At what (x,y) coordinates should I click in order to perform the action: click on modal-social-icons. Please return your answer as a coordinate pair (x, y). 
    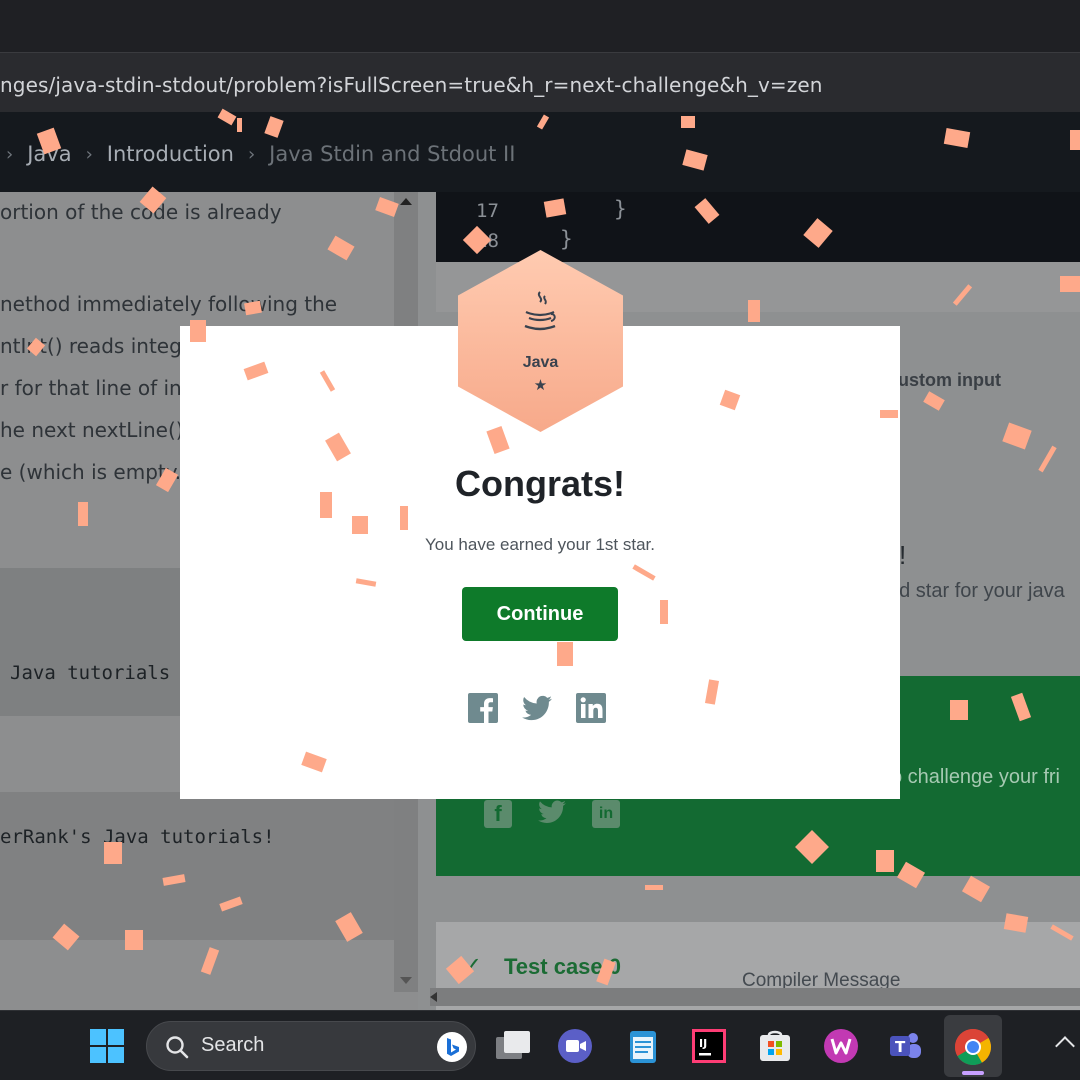
    Looking at the image, I should click on (537, 708).